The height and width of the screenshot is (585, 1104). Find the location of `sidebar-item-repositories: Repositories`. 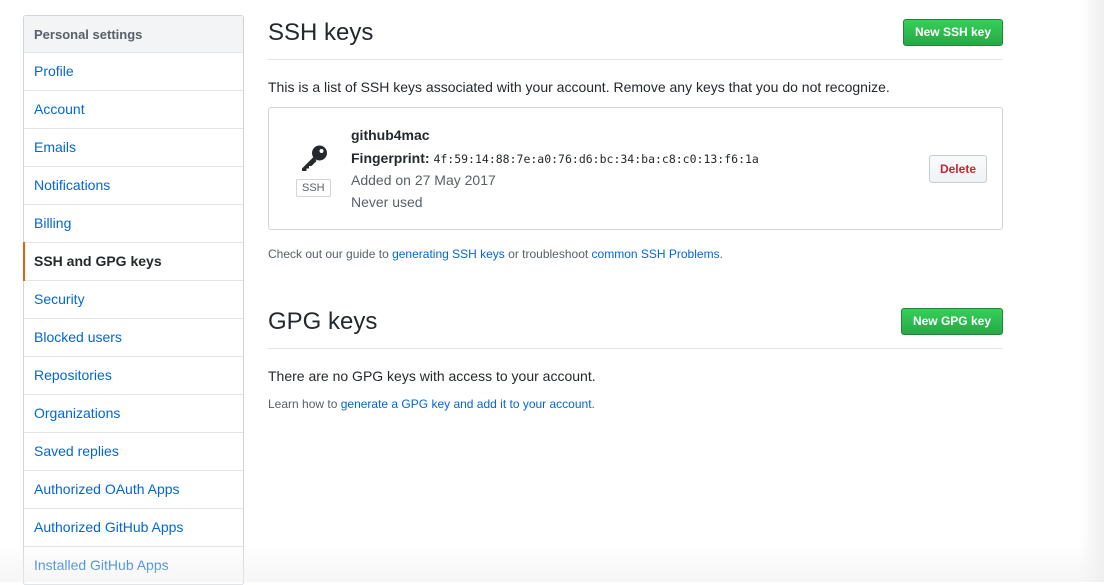

sidebar-item-repositories: Repositories is located at coordinates (133, 376).